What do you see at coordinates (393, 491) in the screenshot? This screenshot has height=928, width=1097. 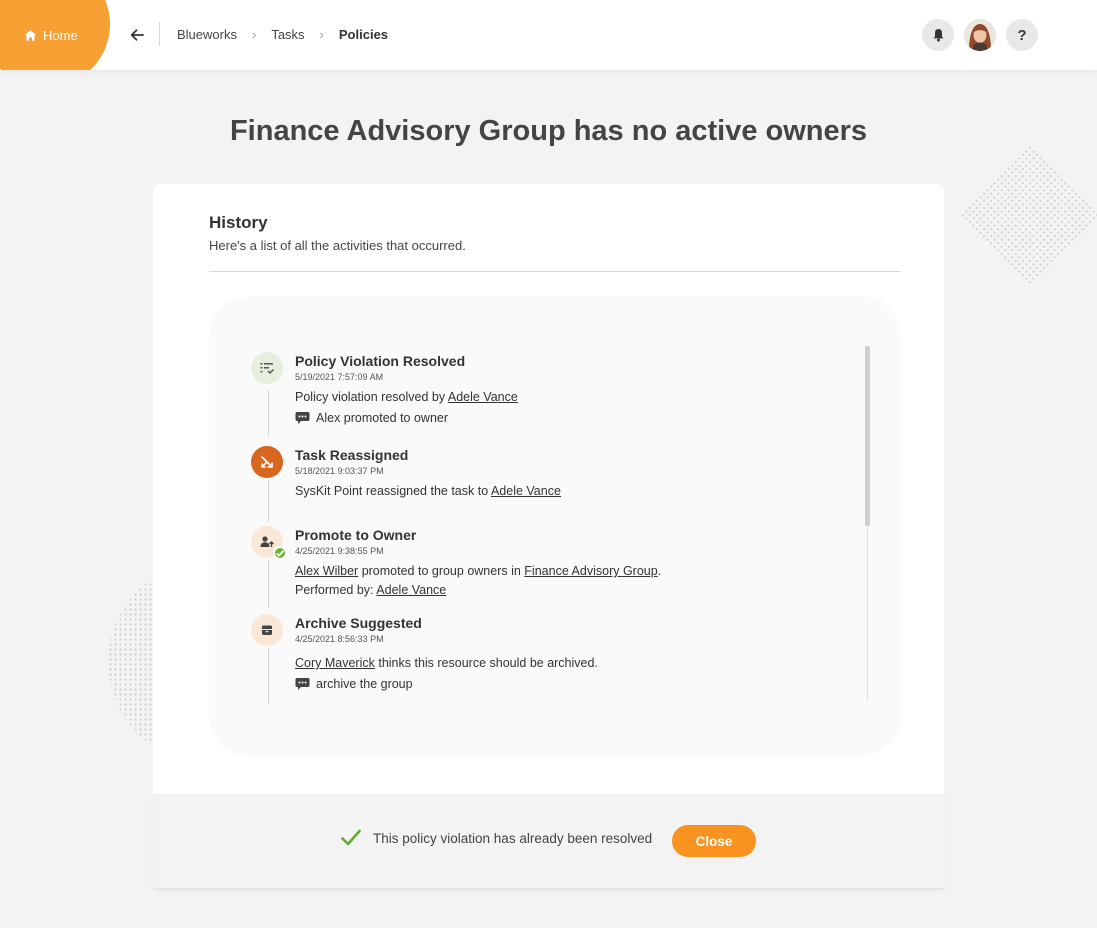 I see `event-text: SysKit Point reassigned the task to` at bounding box center [393, 491].